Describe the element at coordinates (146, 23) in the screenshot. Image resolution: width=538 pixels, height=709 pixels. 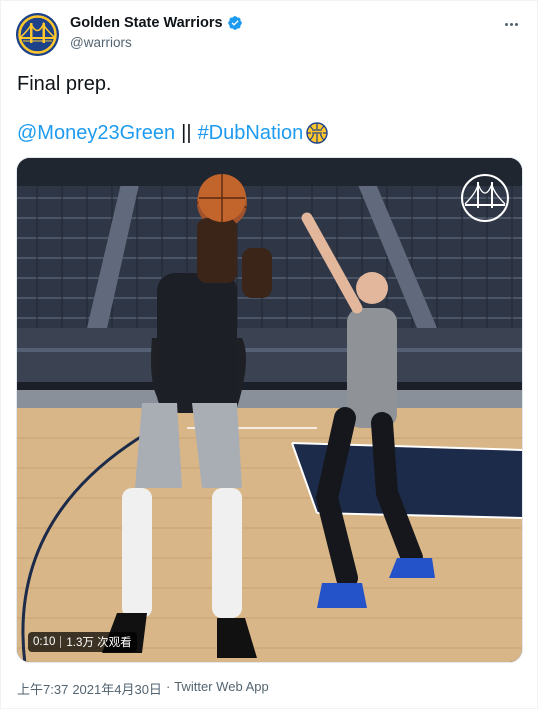
I see `author-display-name: Golden State Warriors` at that location.